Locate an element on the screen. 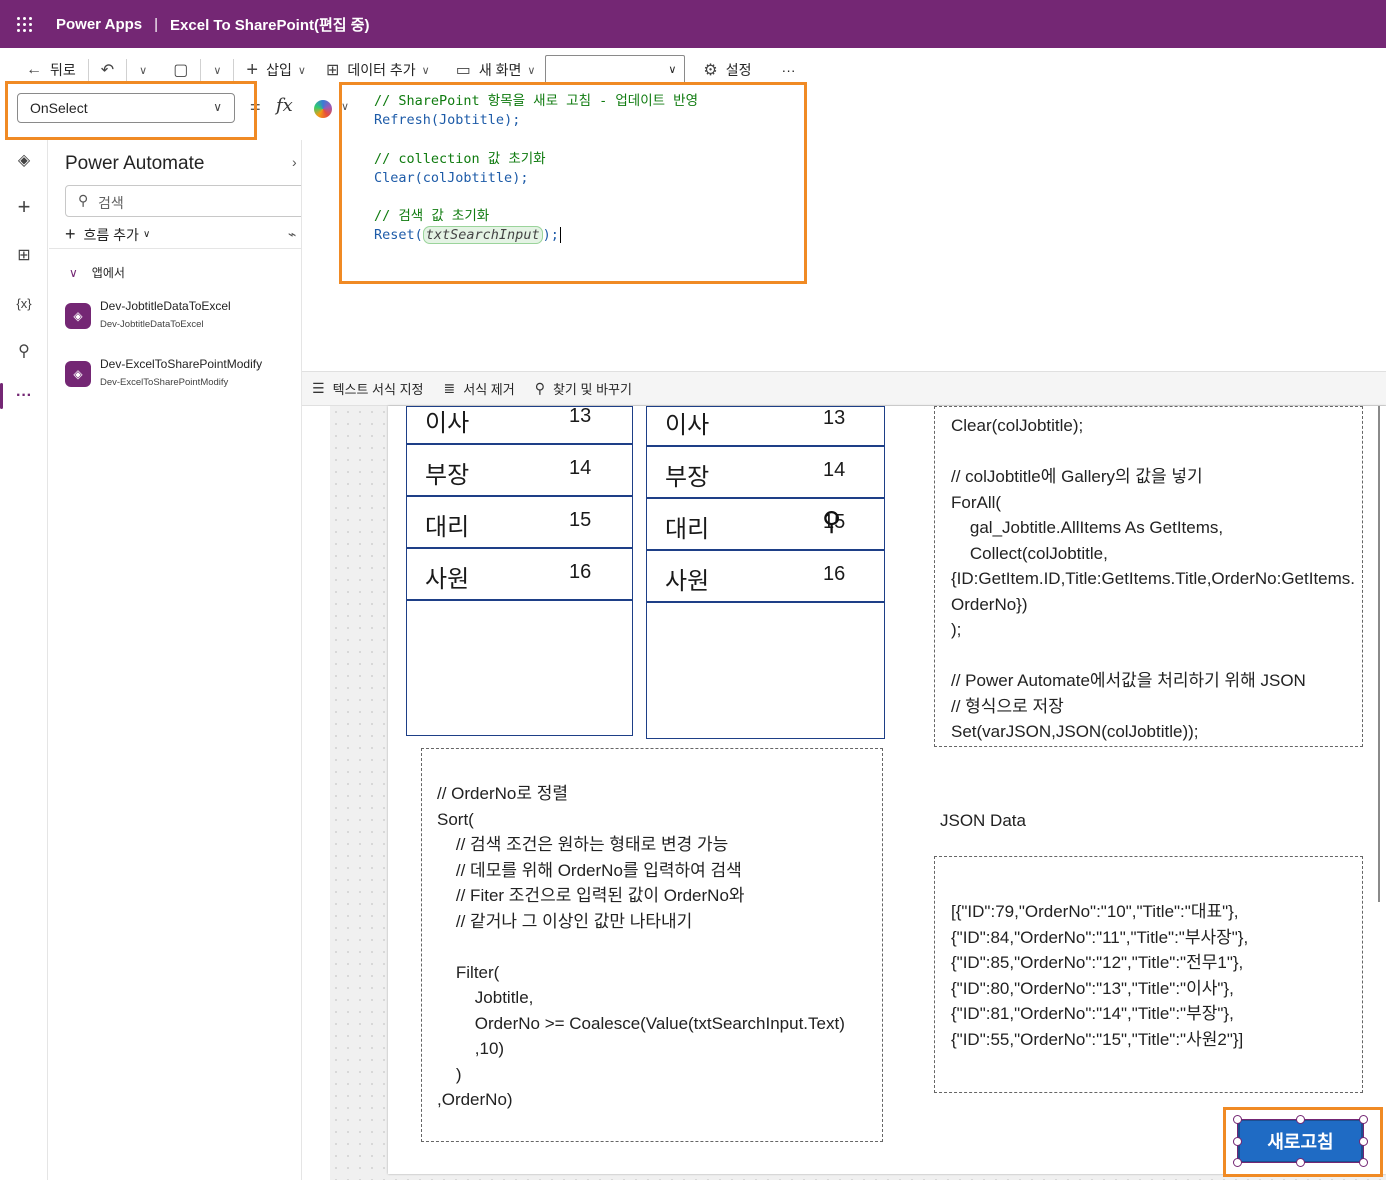  arrow-left-icon: ← is located at coordinates (34, 69).